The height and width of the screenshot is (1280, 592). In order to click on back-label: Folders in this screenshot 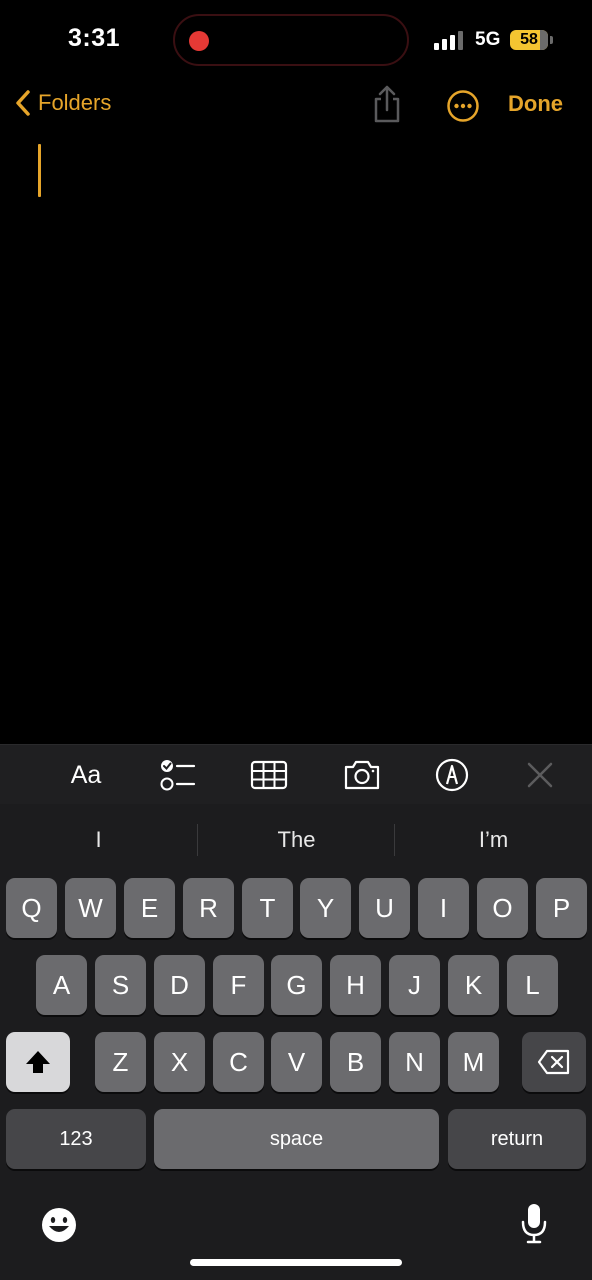, I will do `click(75, 102)`.